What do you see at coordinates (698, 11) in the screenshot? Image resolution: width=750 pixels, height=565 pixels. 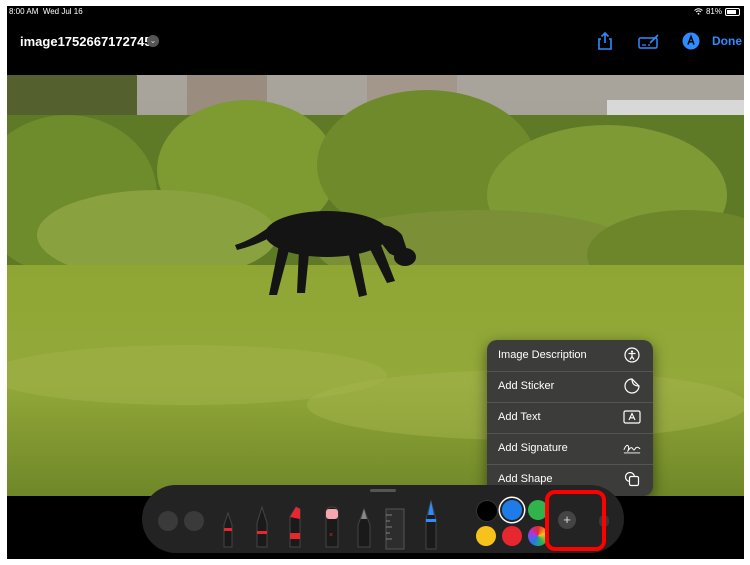 I see `wifi-icon` at bounding box center [698, 11].